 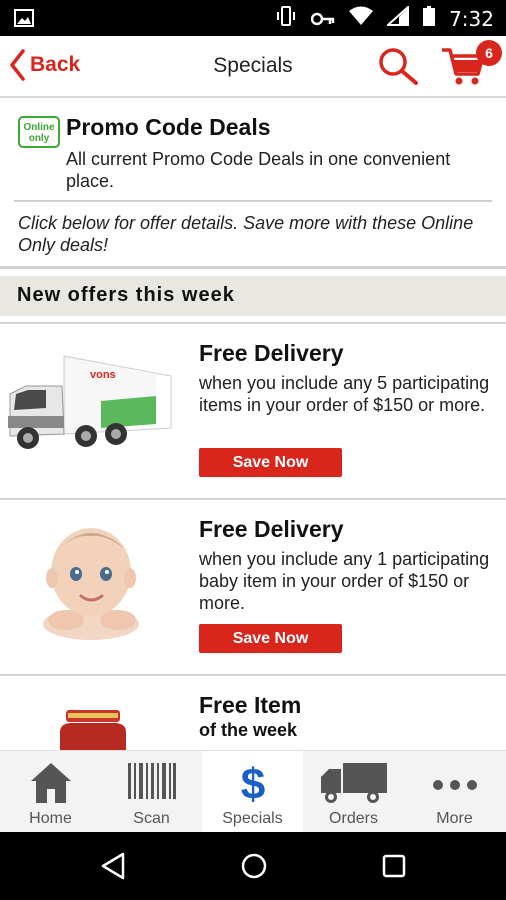 I want to click on signal-icon, so click(x=397, y=17).